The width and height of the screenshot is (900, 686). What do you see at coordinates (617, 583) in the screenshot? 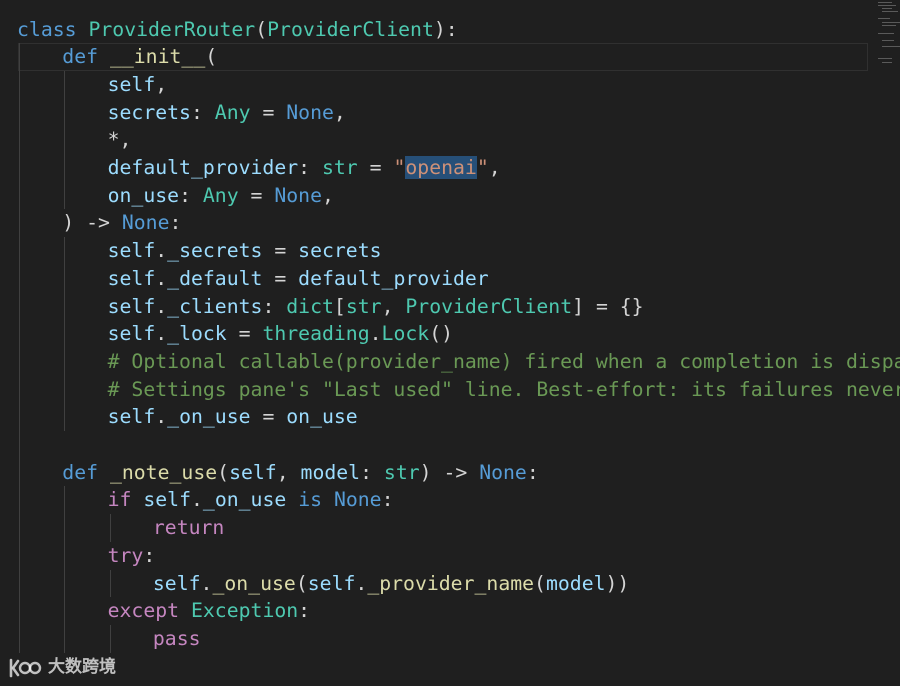
I see `code-token: ))` at bounding box center [617, 583].